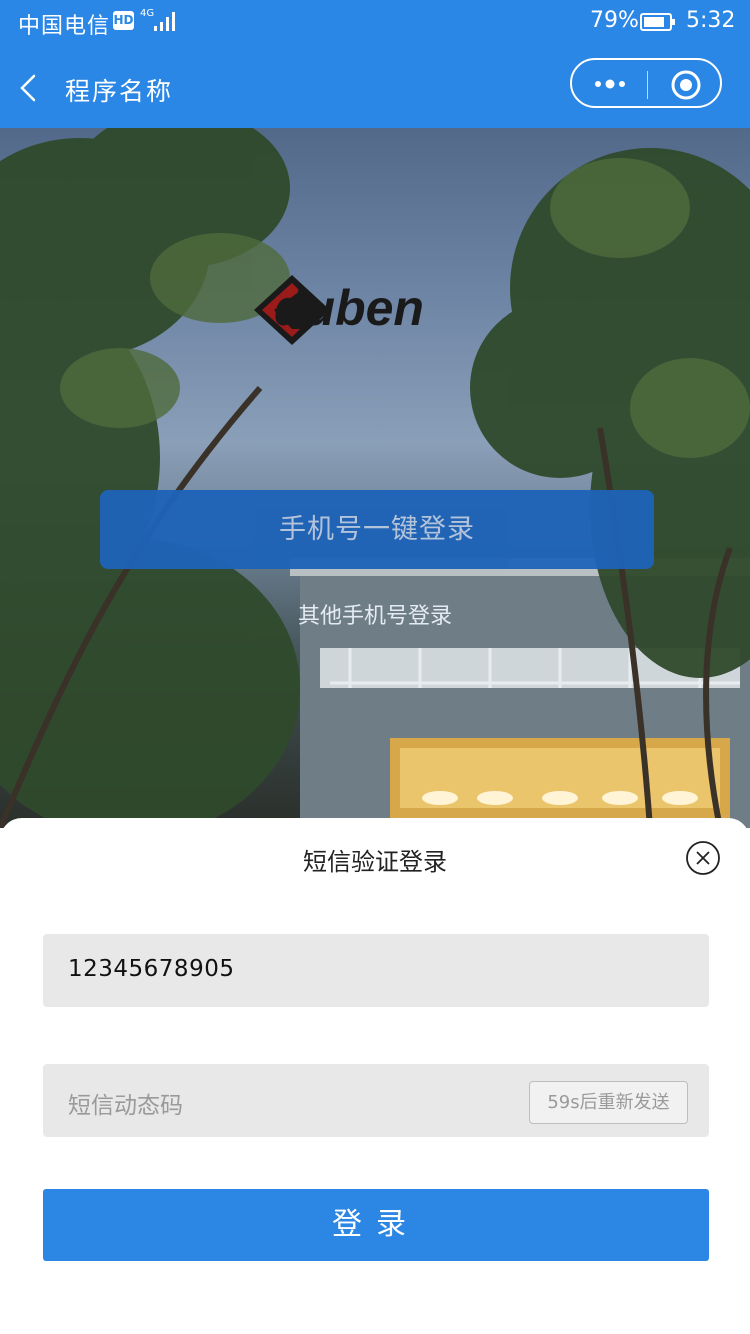  What do you see at coordinates (164, 21) in the screenshot?
I see `signal-icon` at bounding box center [164, 21].